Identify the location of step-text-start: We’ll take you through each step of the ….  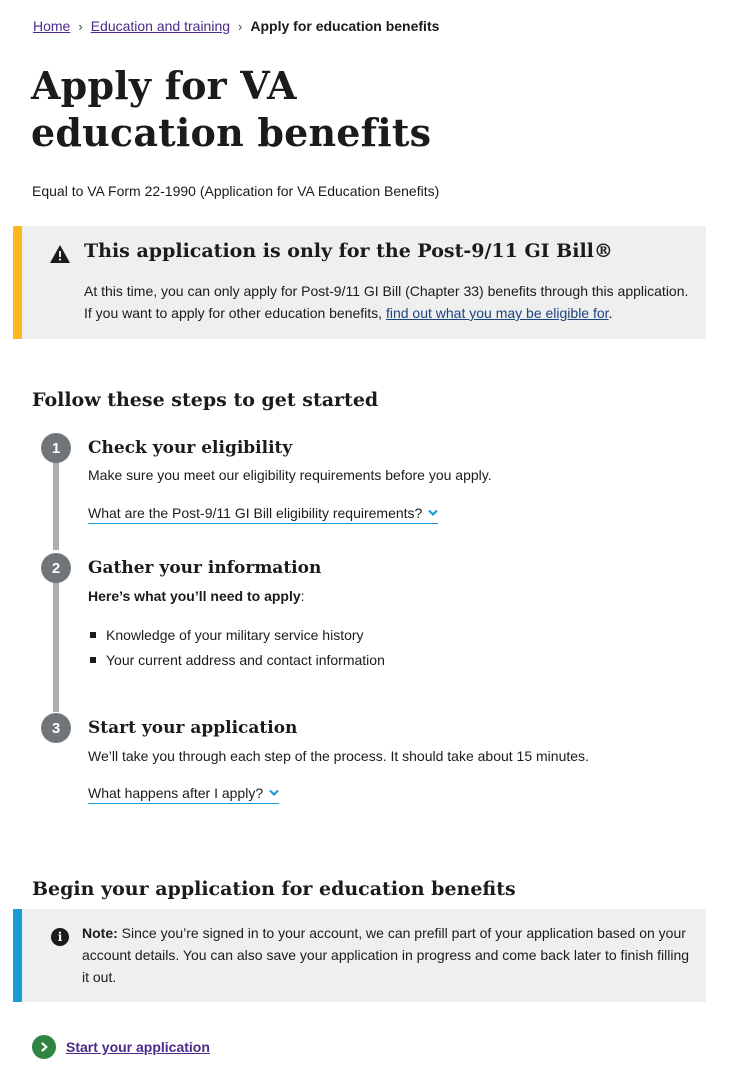
(338, 756).